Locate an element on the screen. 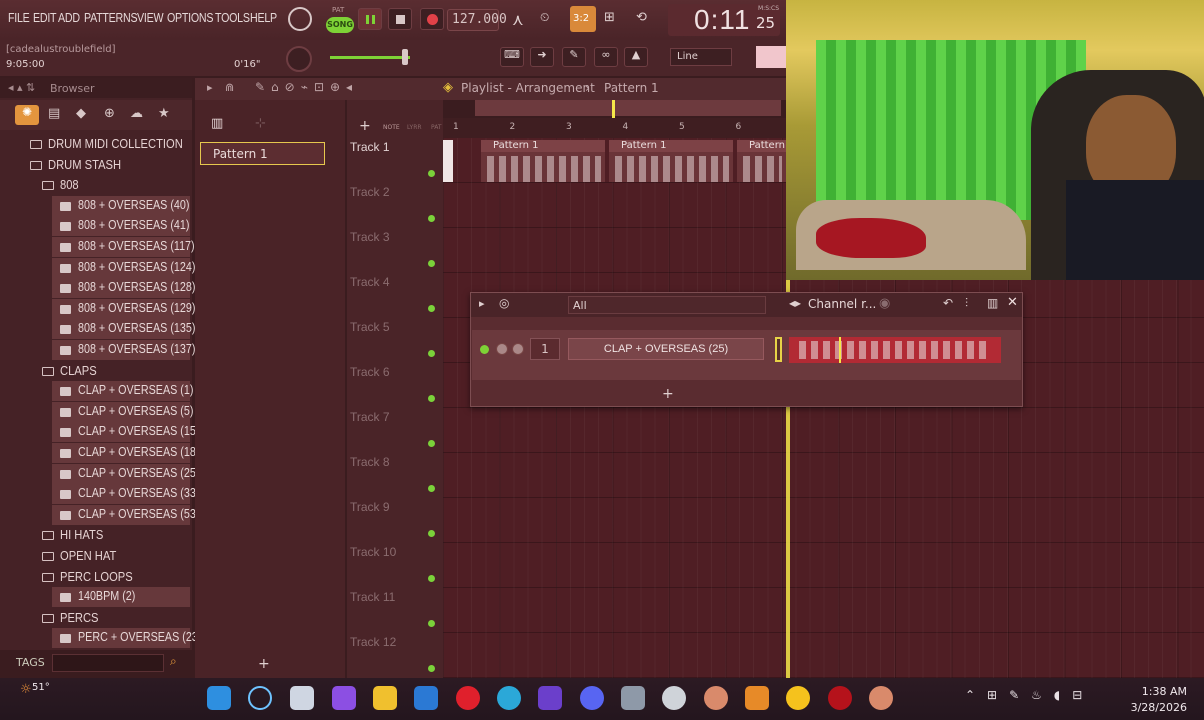 The width and height of the screenshot is (1204, 720). opera-gx-icon is located at coordinates (840, 698).